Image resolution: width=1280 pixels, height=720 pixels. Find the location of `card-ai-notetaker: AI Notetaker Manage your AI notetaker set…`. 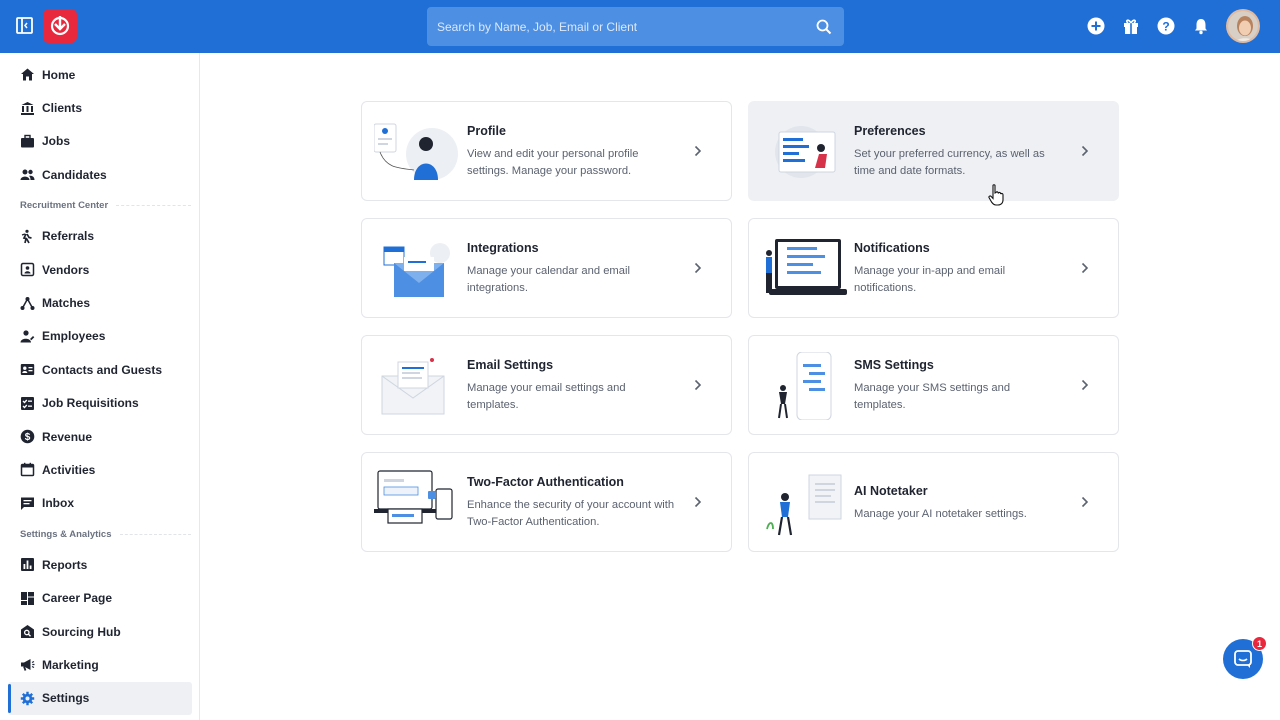

card-ai-notetaker: AI Notetaker Manage your AI notetaker set… is located at coordinates (933, 502).